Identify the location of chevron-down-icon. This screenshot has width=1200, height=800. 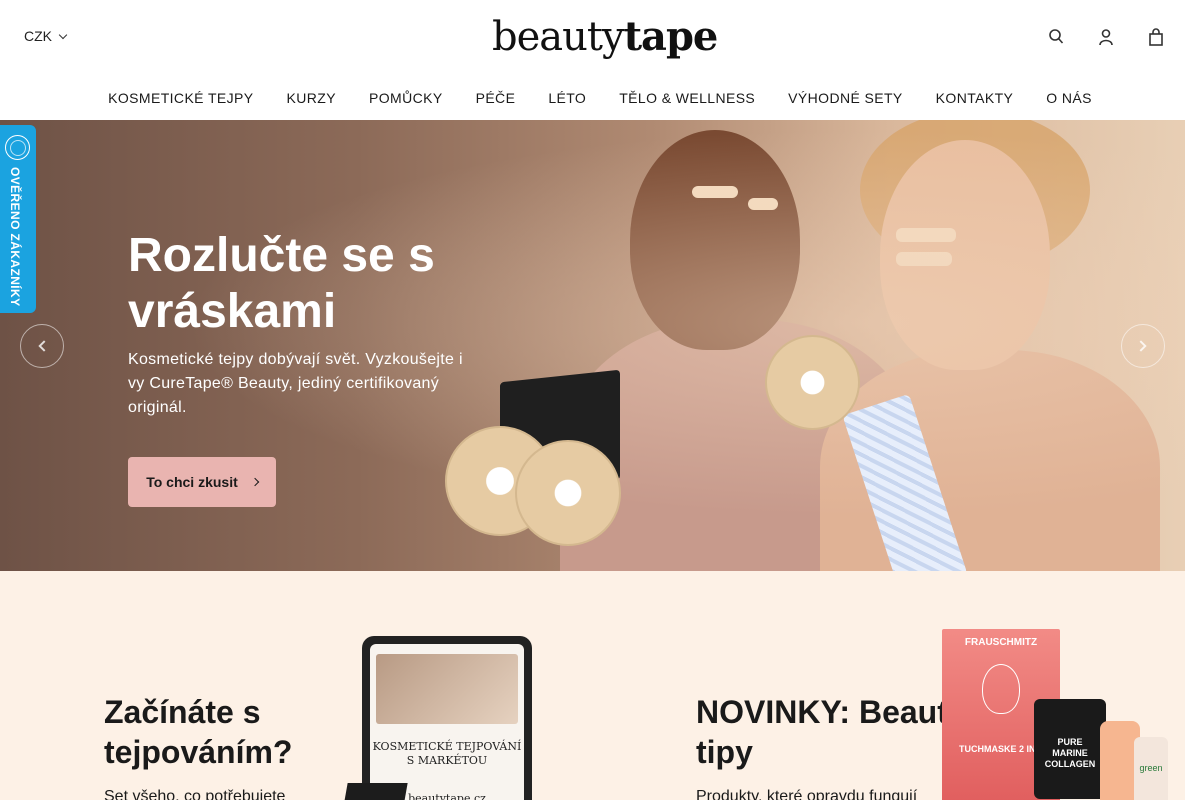
(63, 34).